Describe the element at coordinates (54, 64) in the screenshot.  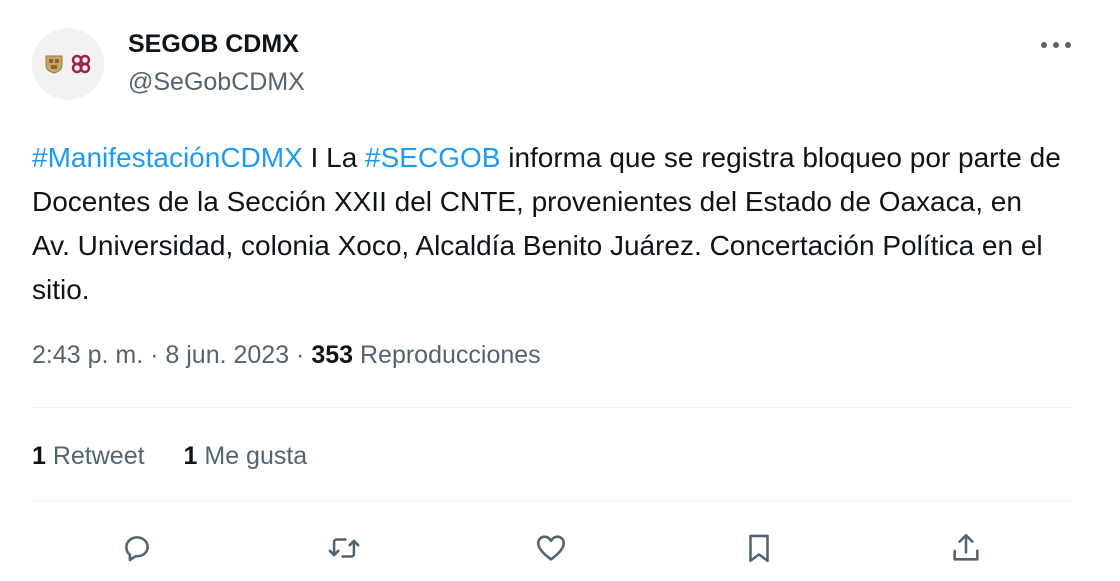
I see `cdmx-shield-icon` at that location.